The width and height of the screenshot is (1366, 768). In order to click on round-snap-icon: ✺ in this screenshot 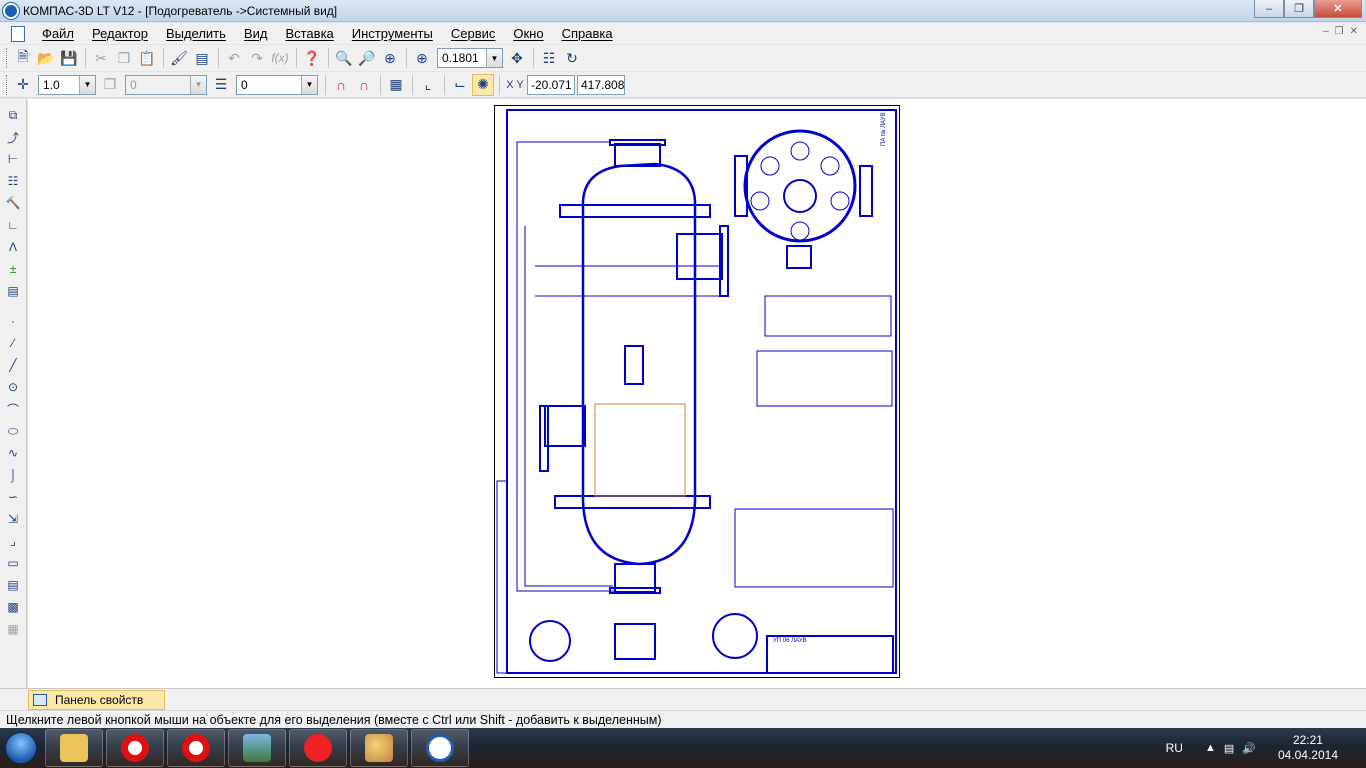, I will do `click(483, 84)`.